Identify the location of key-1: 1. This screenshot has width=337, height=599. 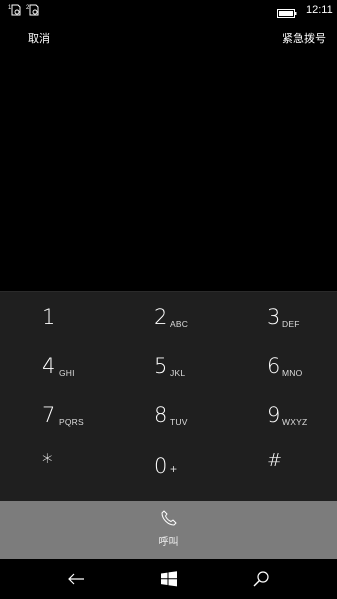
(56, 320).